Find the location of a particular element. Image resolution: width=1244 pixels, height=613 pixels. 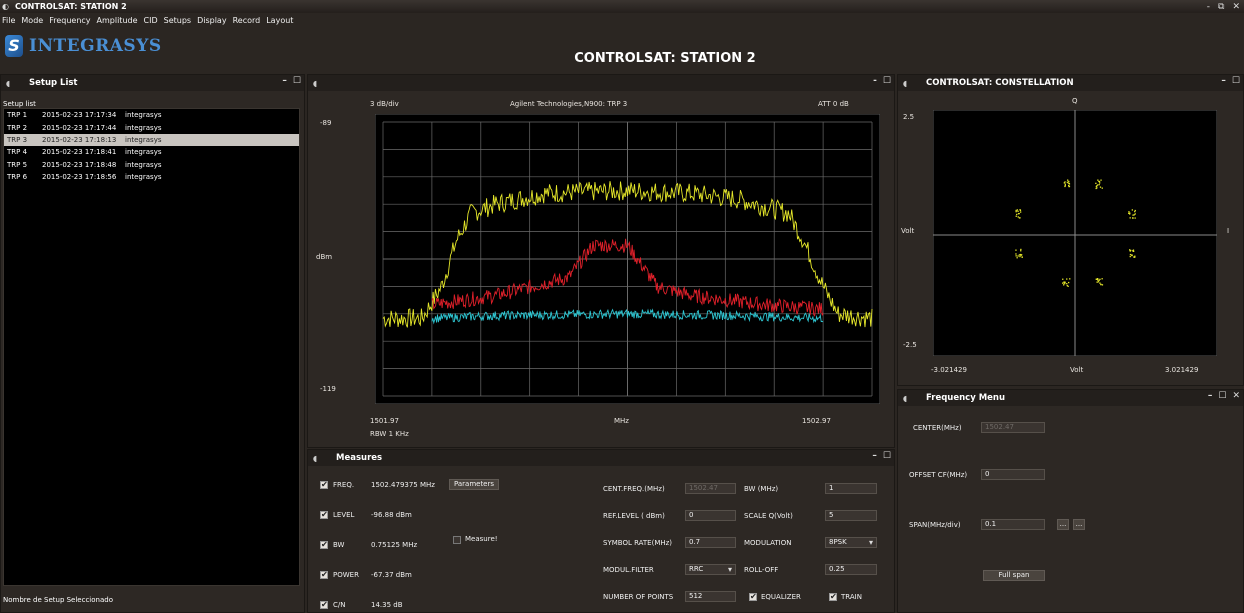

list-item: TRP 4 2015-02-23 17:18:41 integrasys is located at coordinates (151, 152).